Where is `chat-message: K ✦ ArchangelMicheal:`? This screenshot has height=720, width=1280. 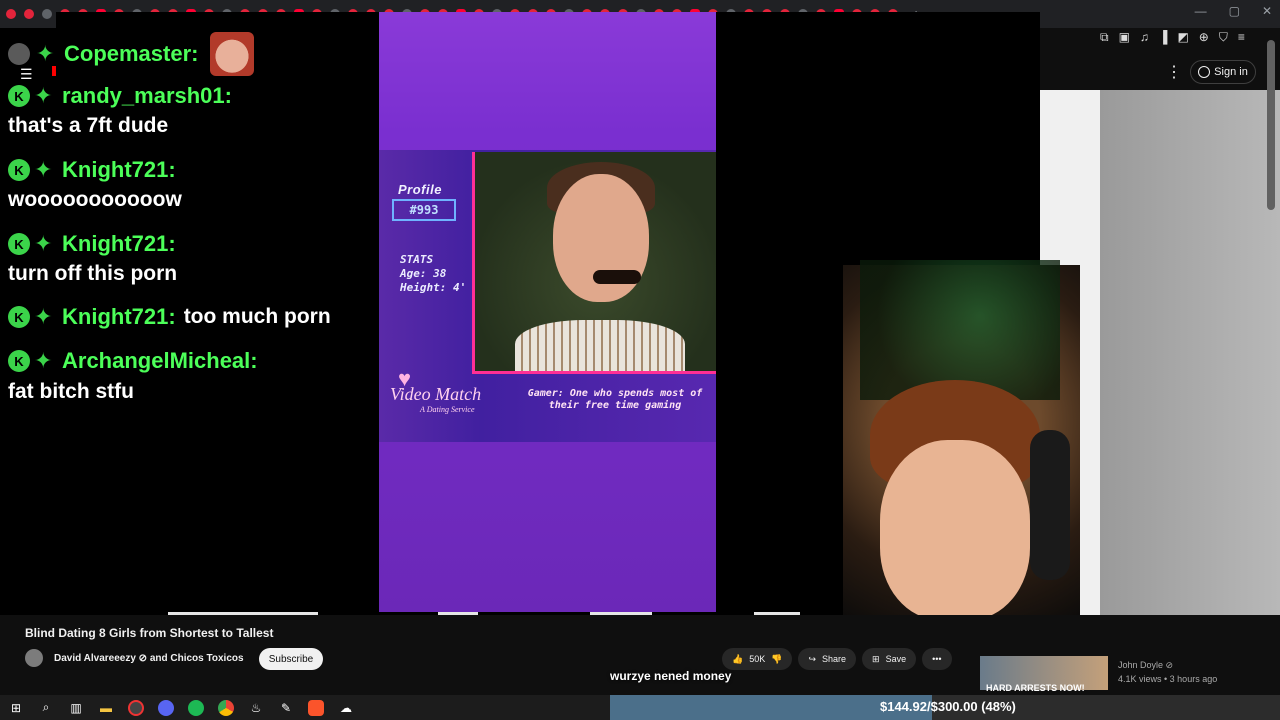 chat-message: K ✦ ArchangelMicheal: is located at coordinates (133, 361).